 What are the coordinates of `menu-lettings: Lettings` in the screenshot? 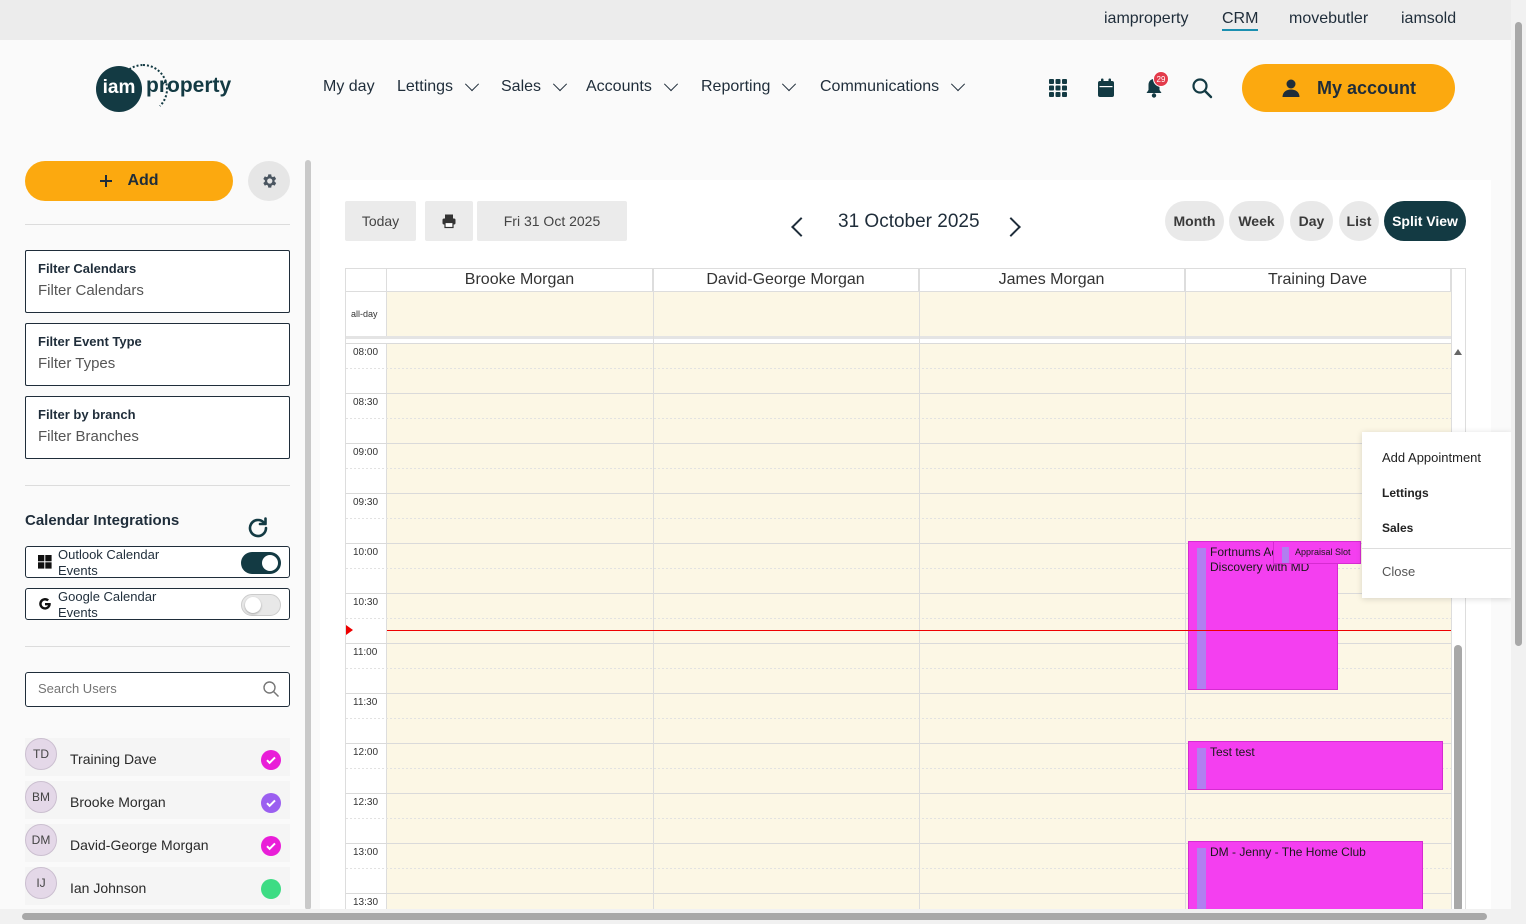 It's located at (1405, 493).